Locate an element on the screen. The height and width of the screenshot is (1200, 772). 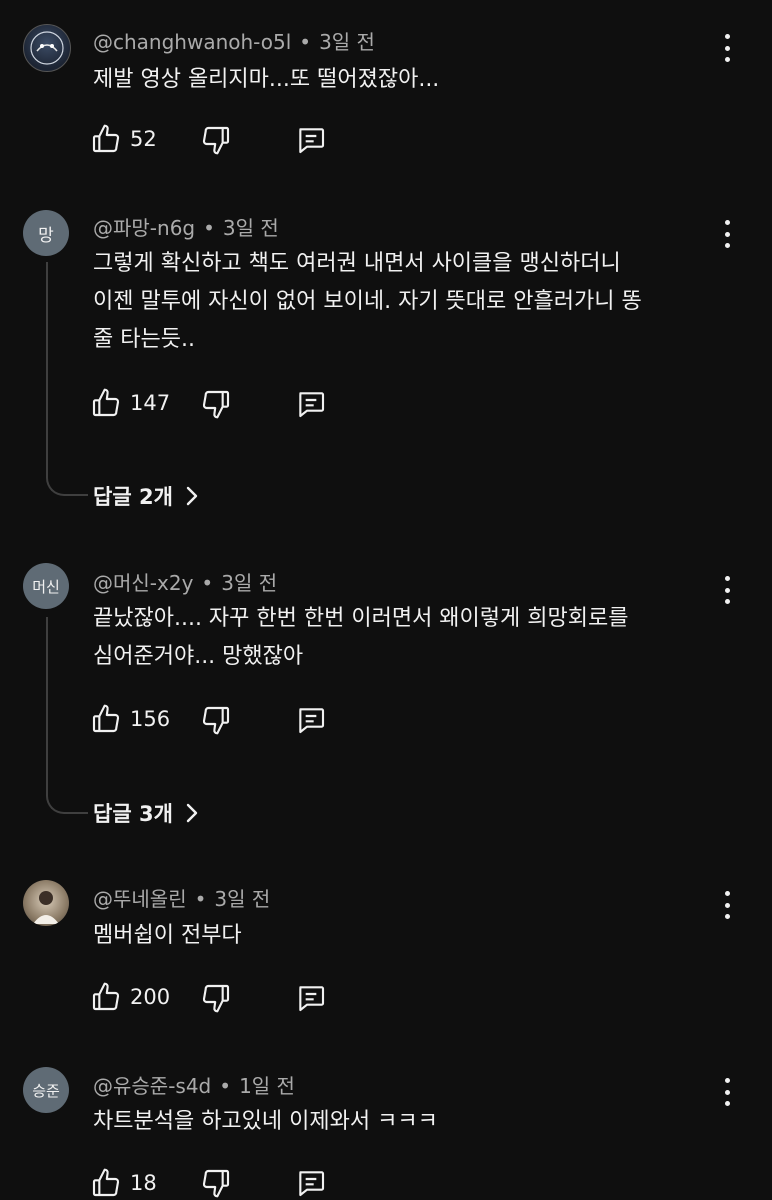
comment-meta: @머신-x2y • 3일 전 is located at coordinates (185, 581).